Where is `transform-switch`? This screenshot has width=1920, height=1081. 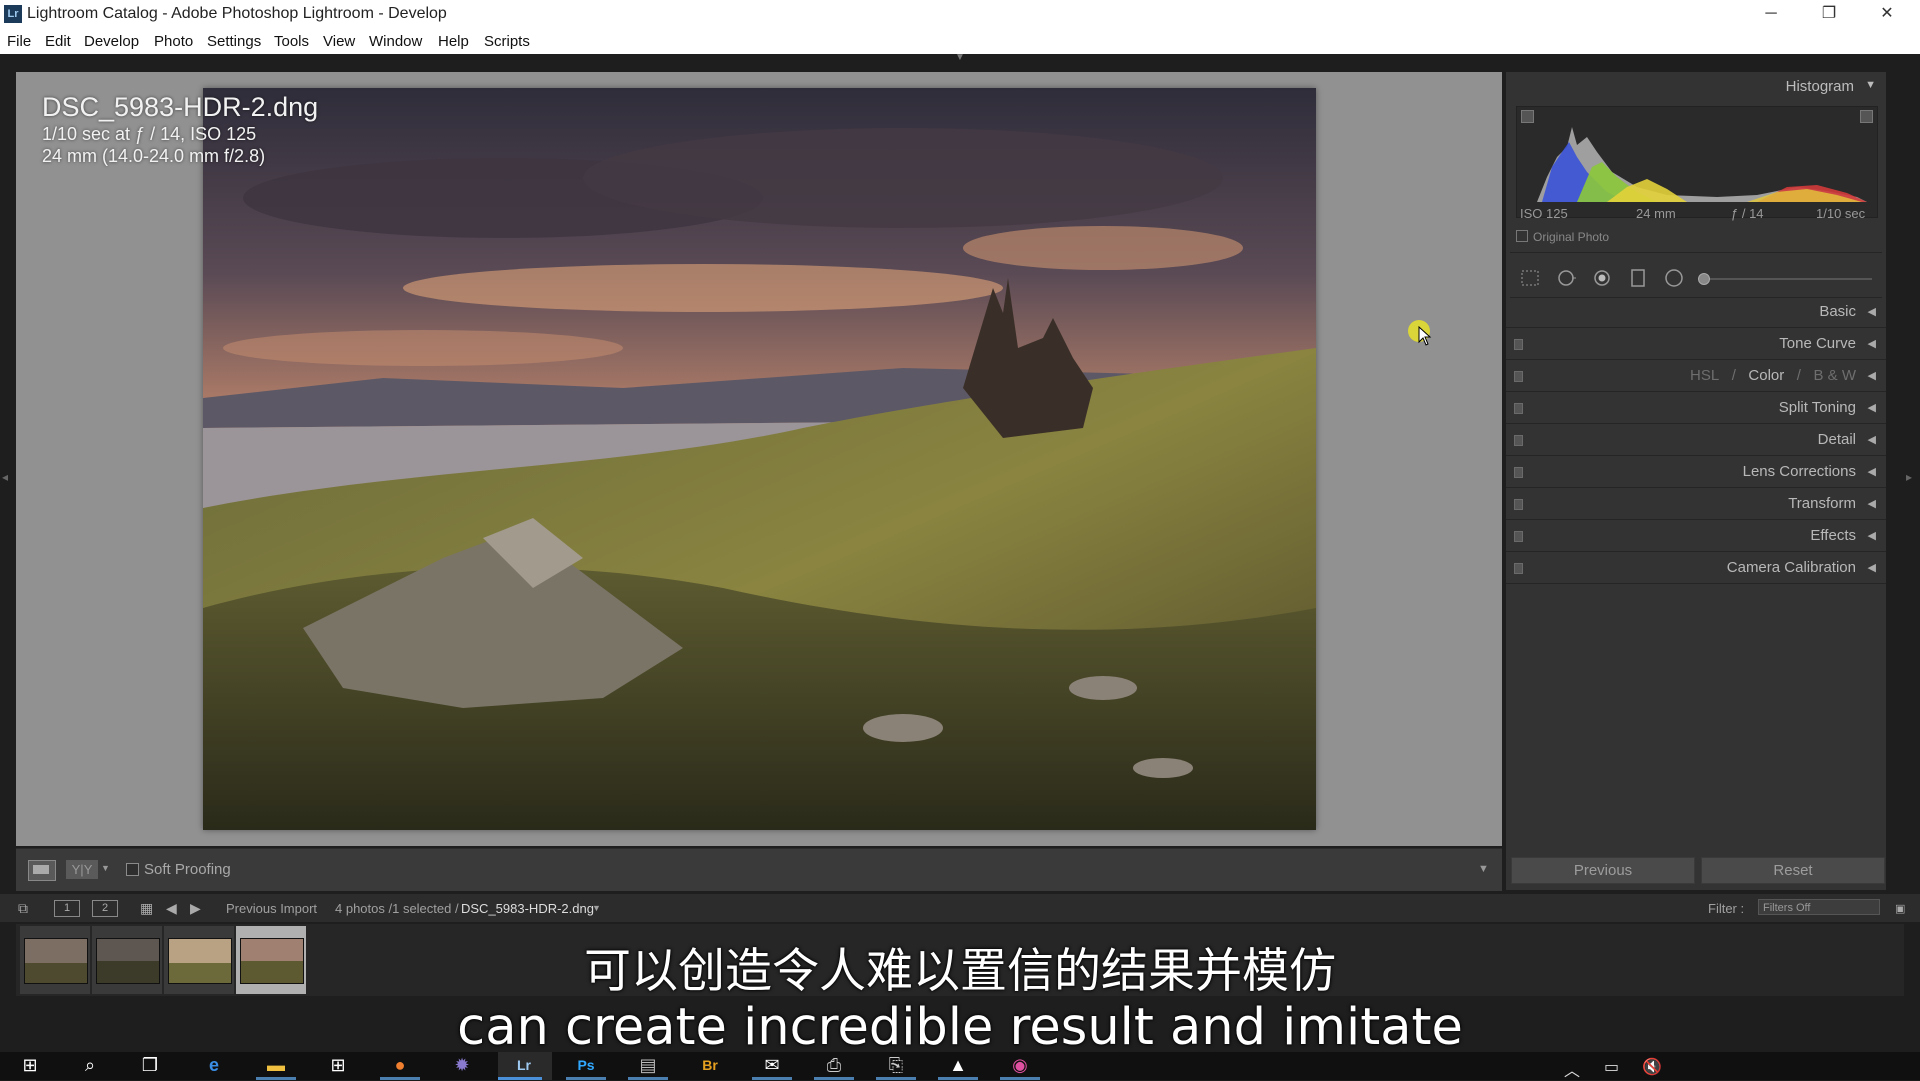 transform-switch is located at coordinates (1518, 504).